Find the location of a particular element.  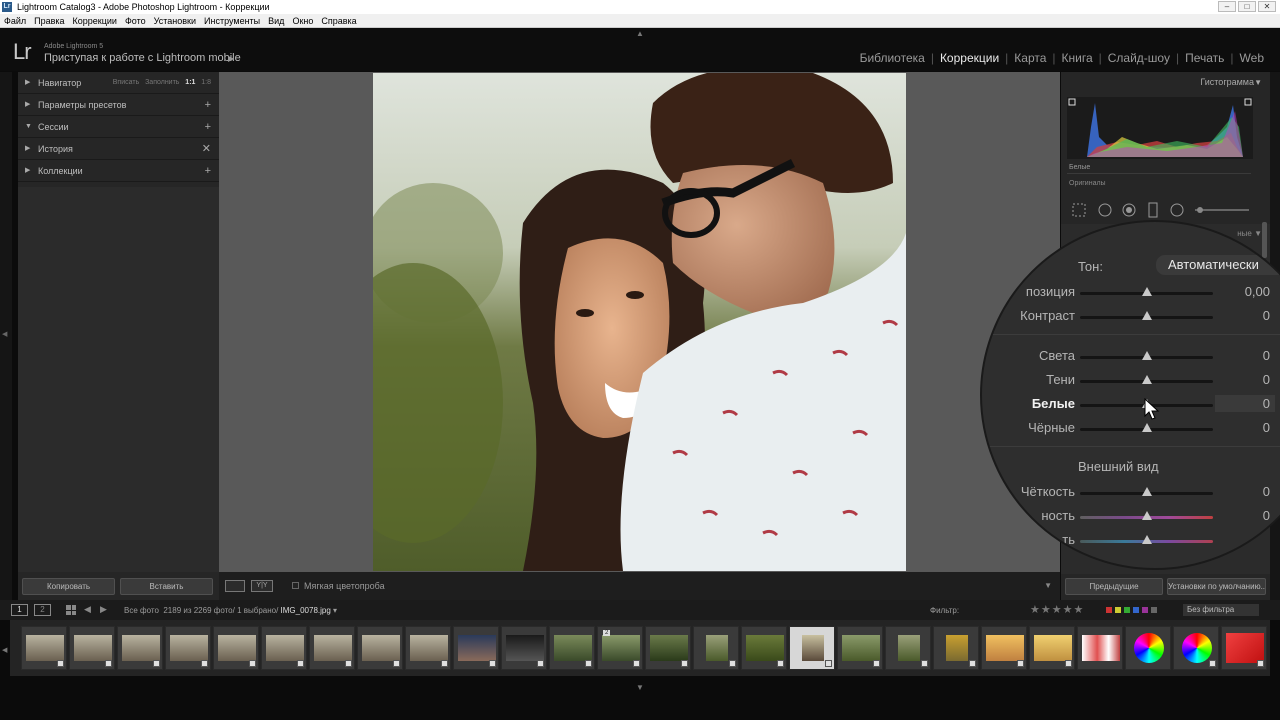

menu-develop: Коррекции is located at coordinates (95, 20).